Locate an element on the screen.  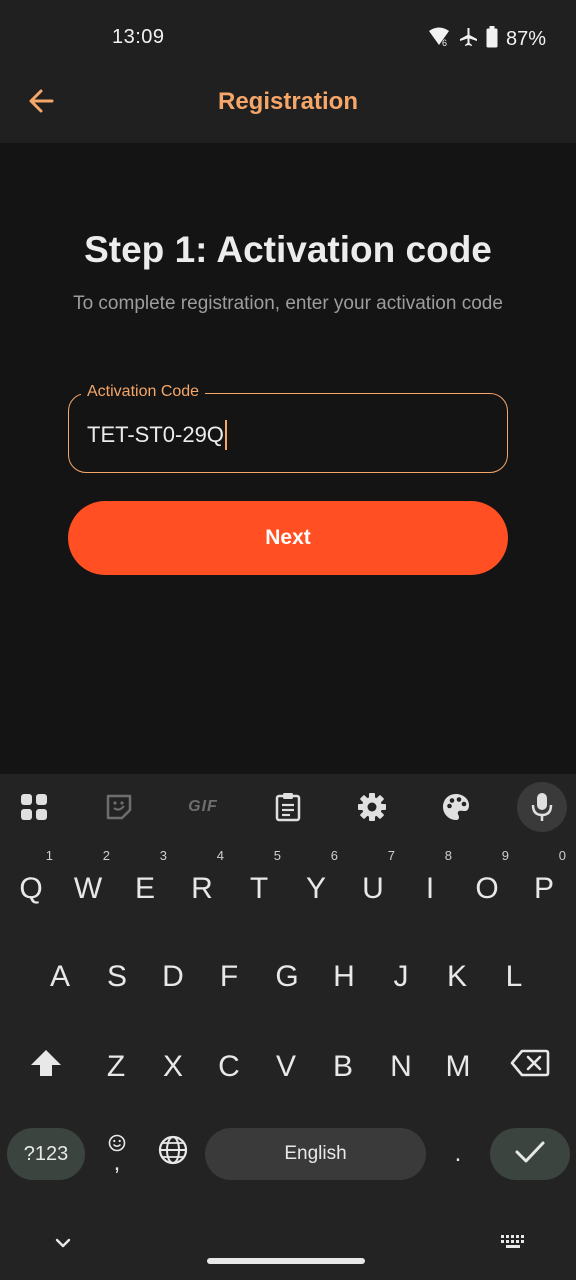
chevron-down-icon is located at coordinates (63, 1245).